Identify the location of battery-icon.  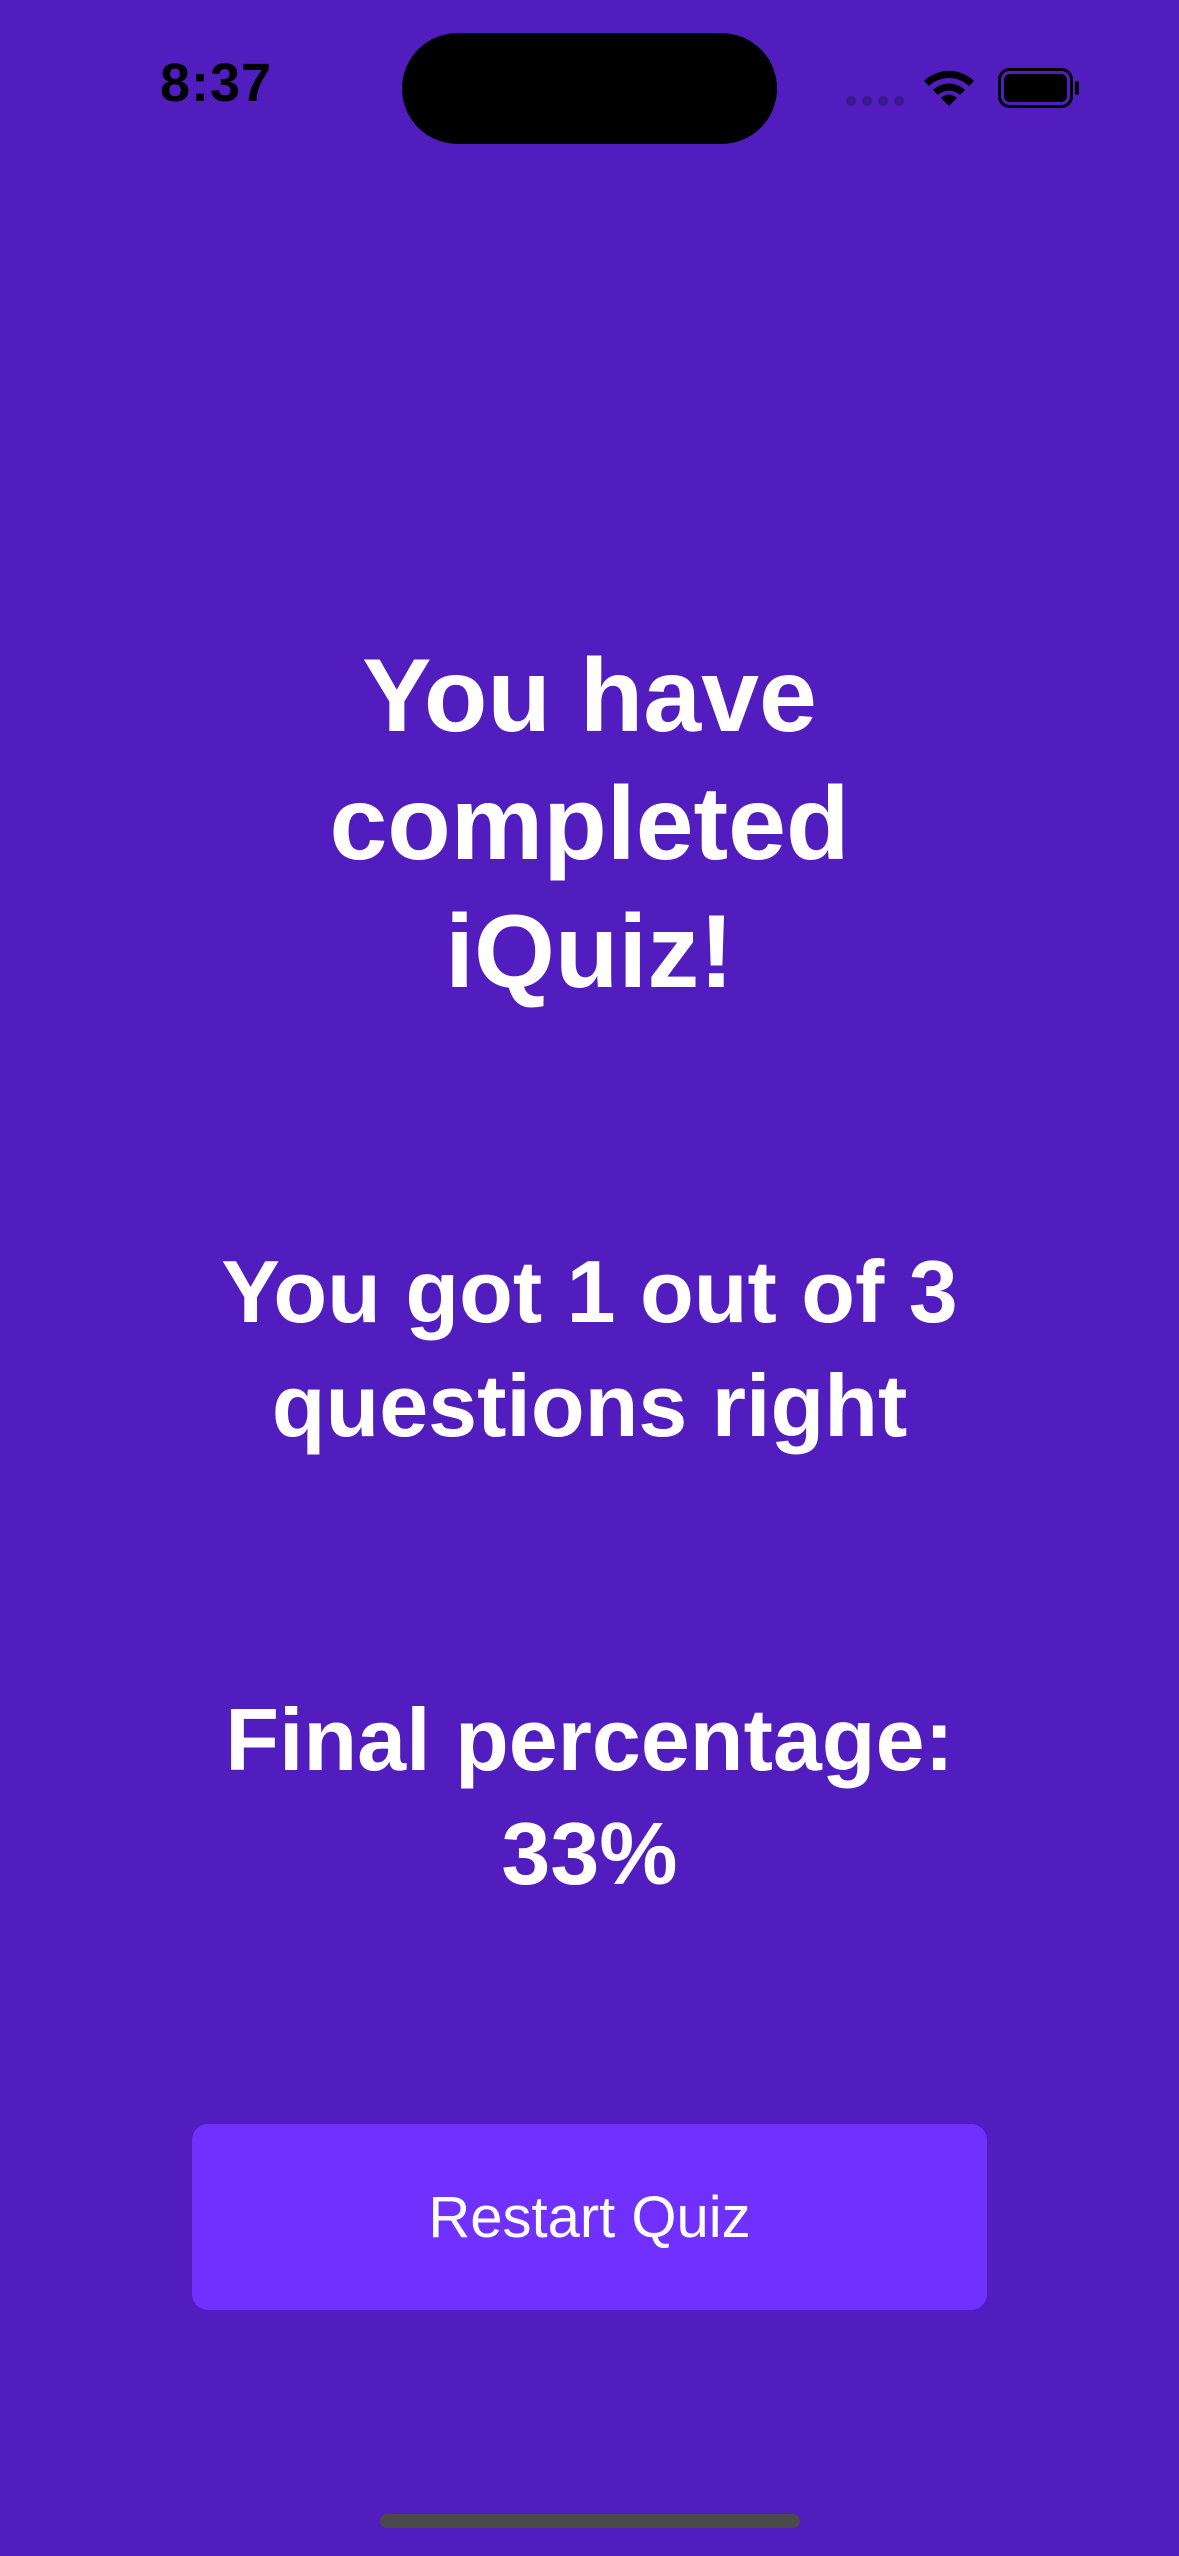
(1038, 88).